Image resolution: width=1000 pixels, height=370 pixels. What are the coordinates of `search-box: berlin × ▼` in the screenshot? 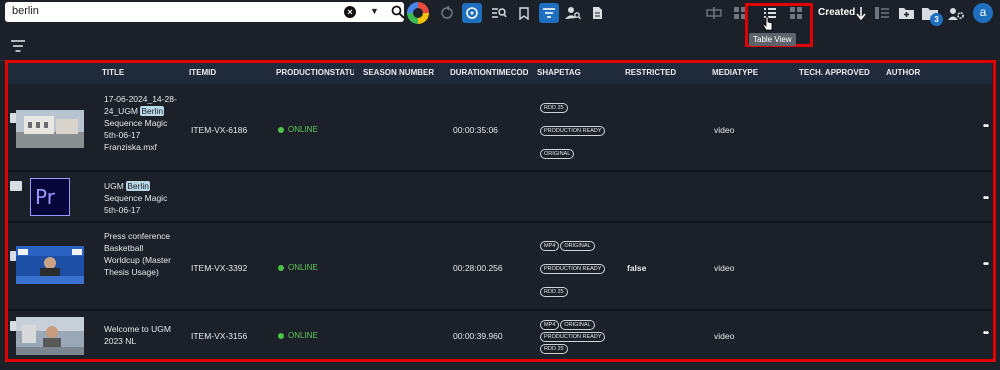 It's located at (205, 12).